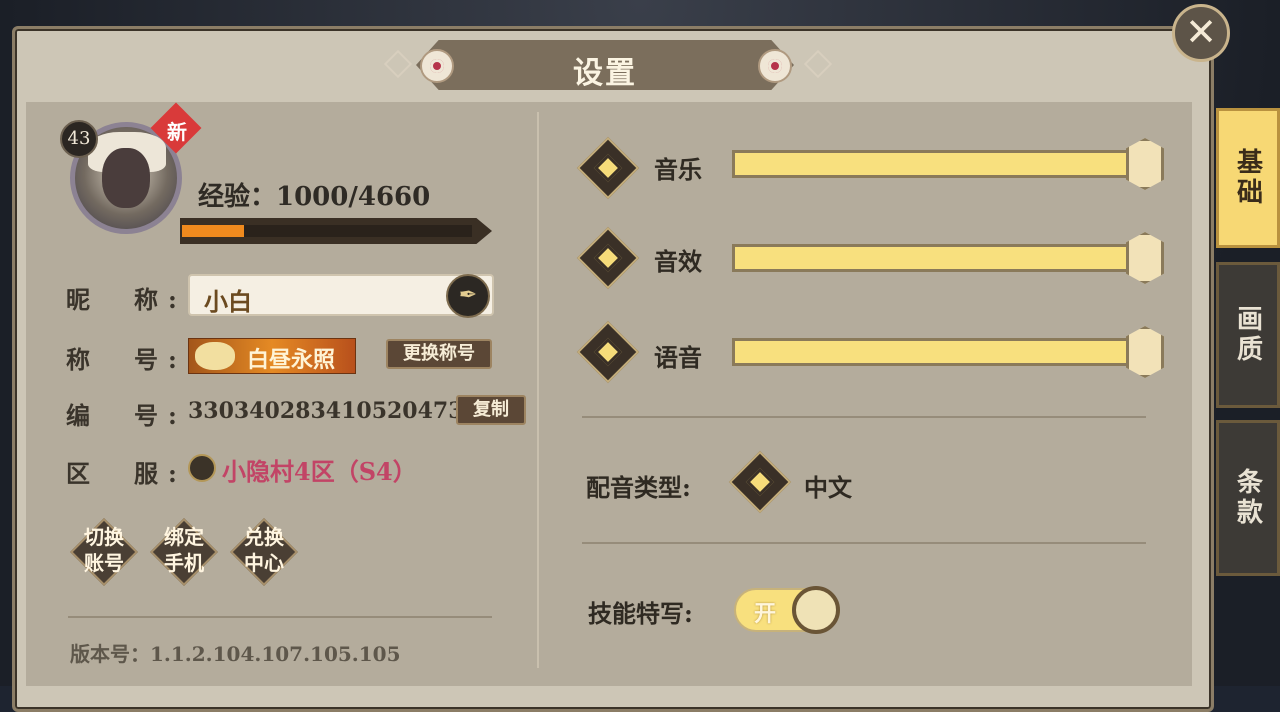  What do you see at coordinates (213, 231) in the screenshot?
I see `exp-bar-fill` at bounding box center [213, 231].